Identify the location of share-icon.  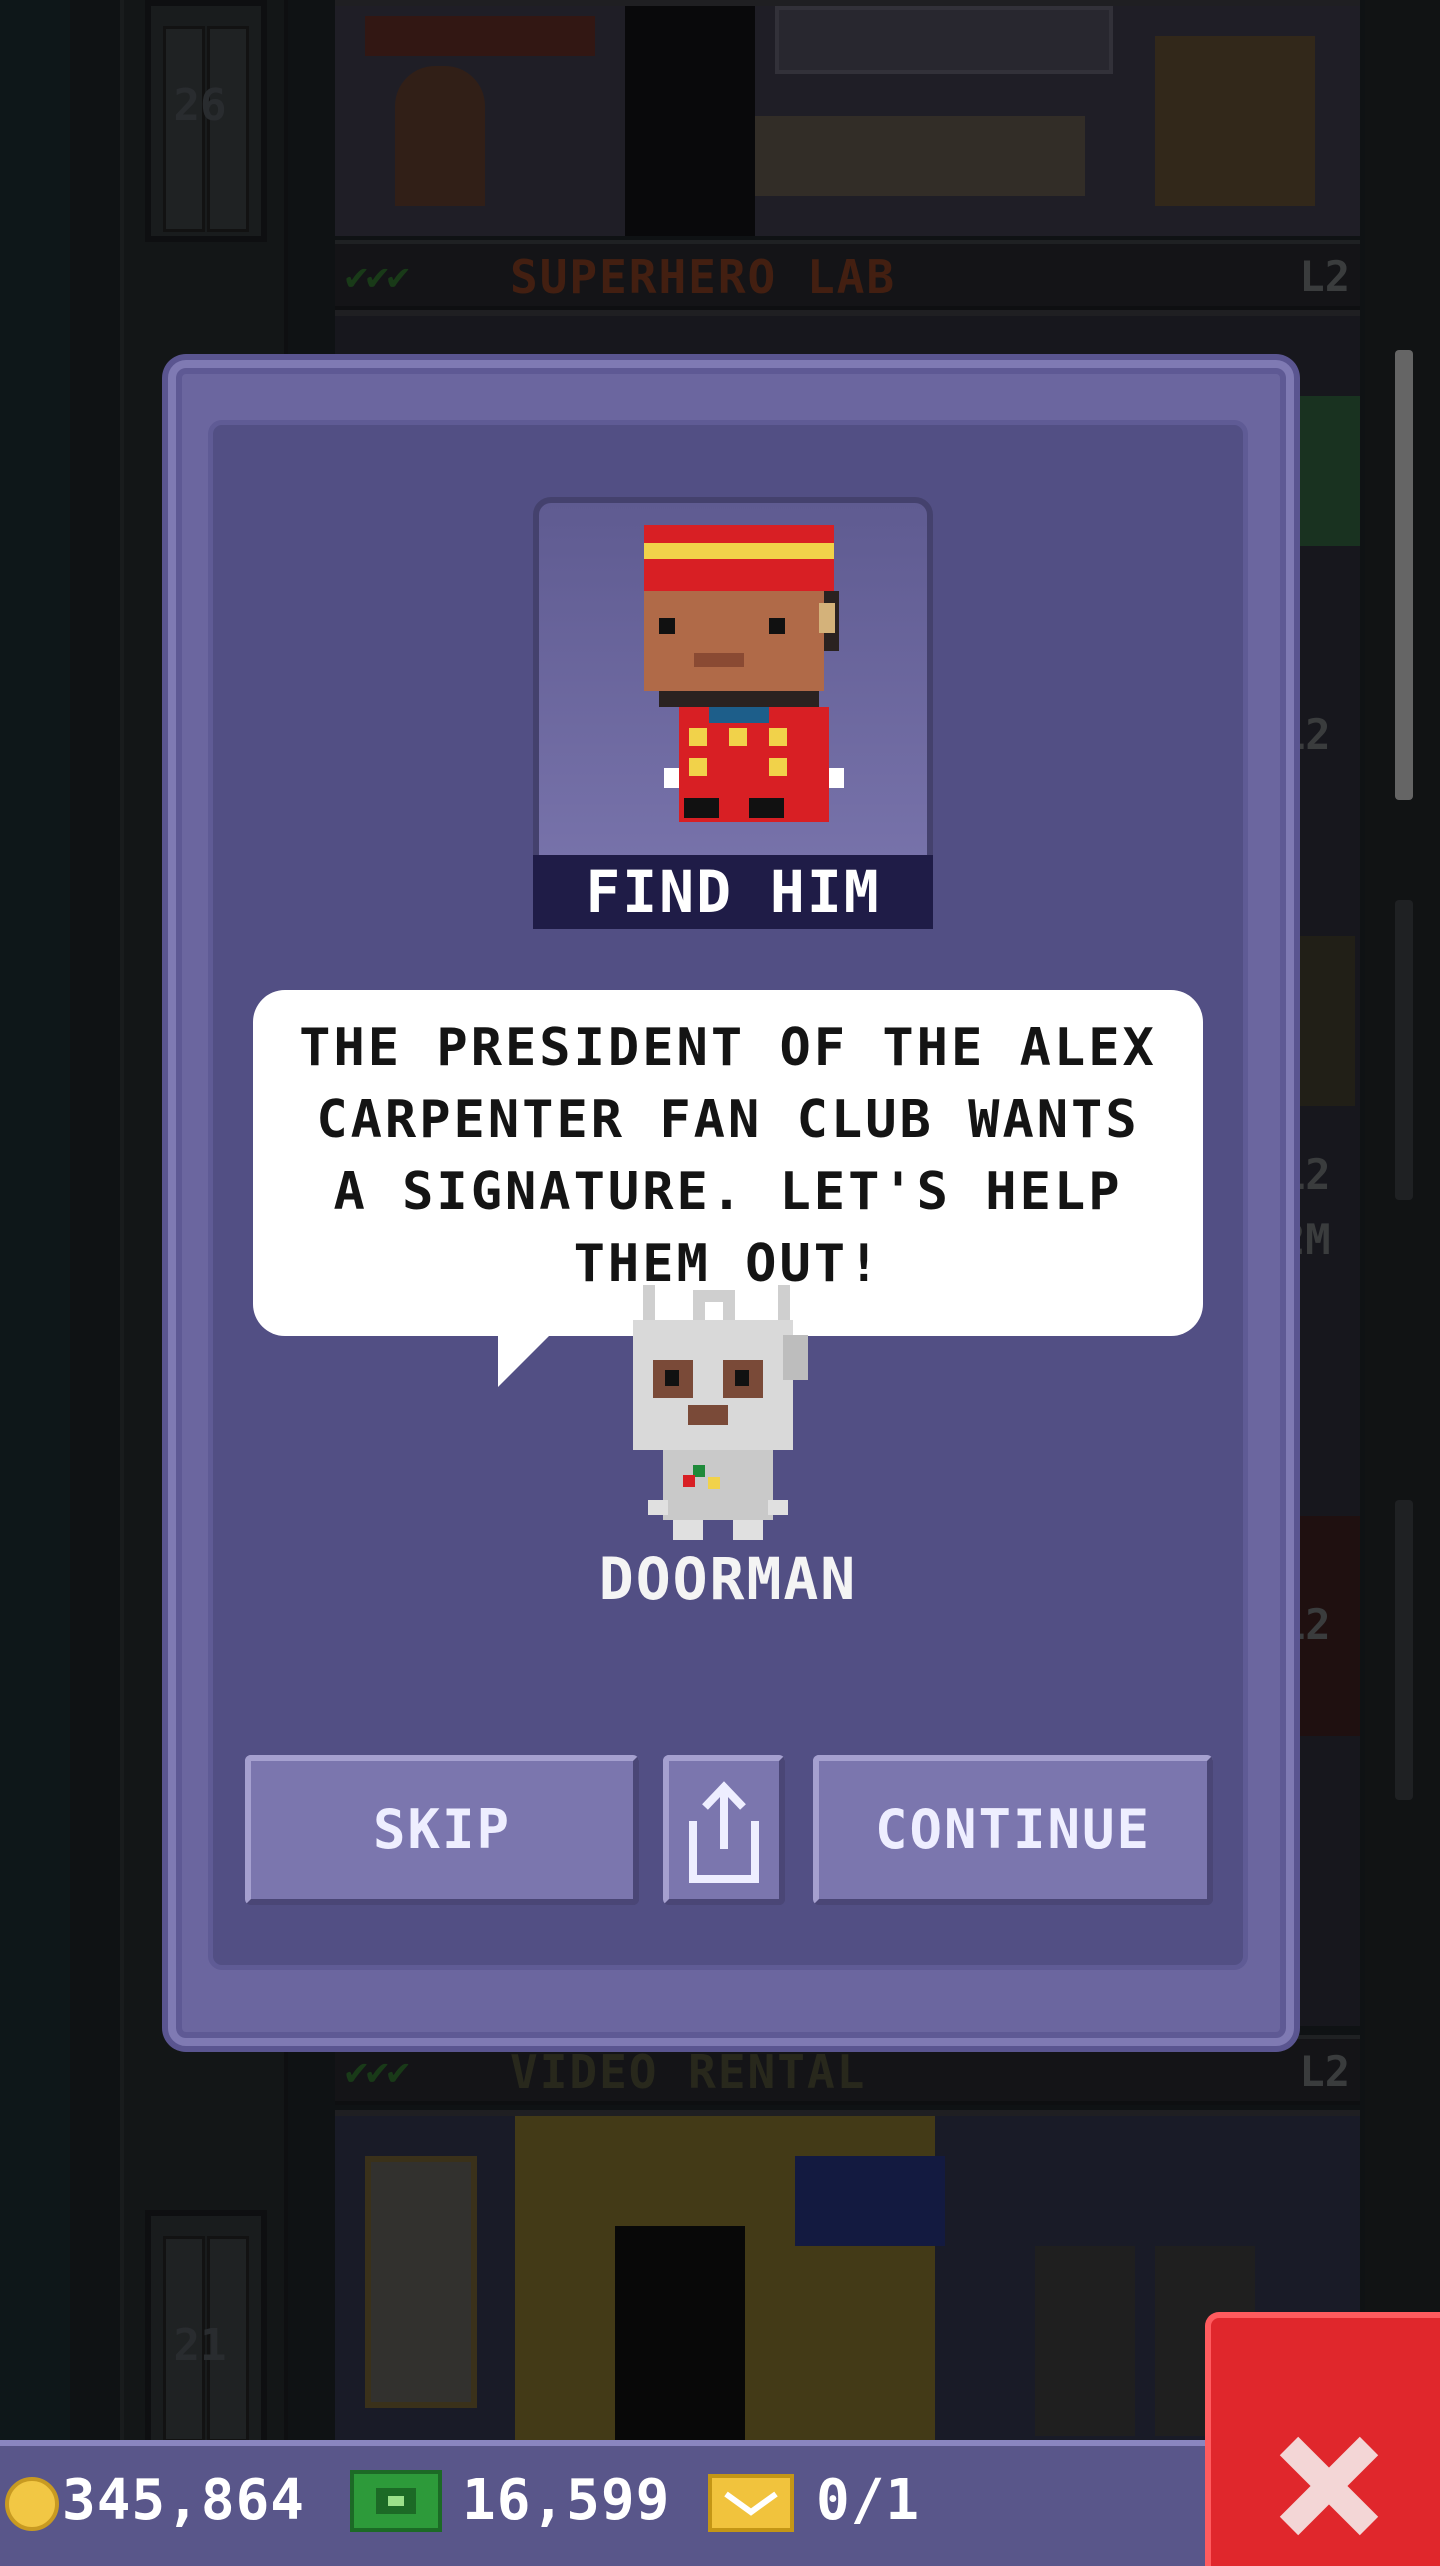
(724, 1832).